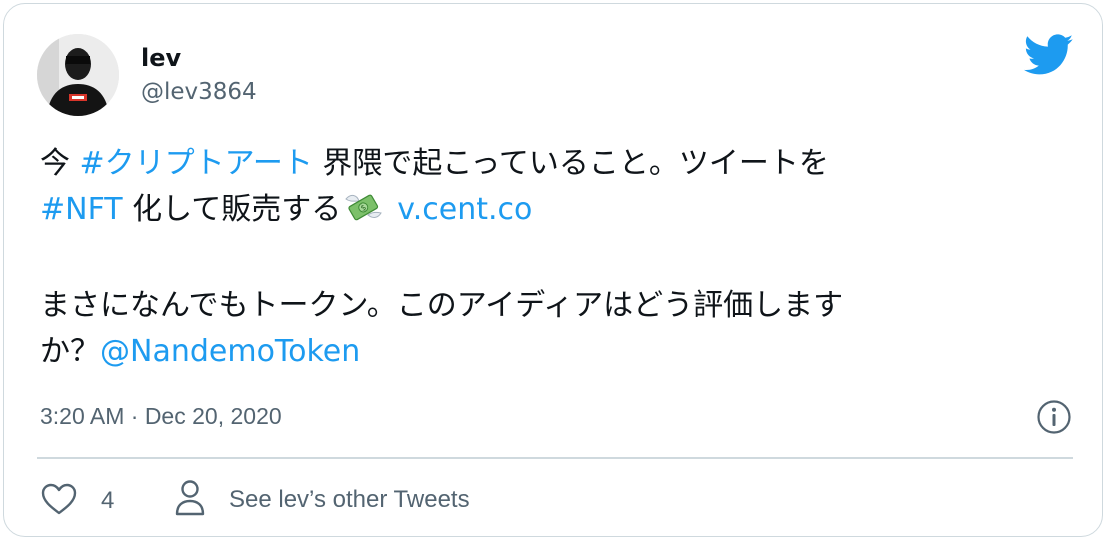  I want to click on url-link: v.cent.co, so click(464, 209).